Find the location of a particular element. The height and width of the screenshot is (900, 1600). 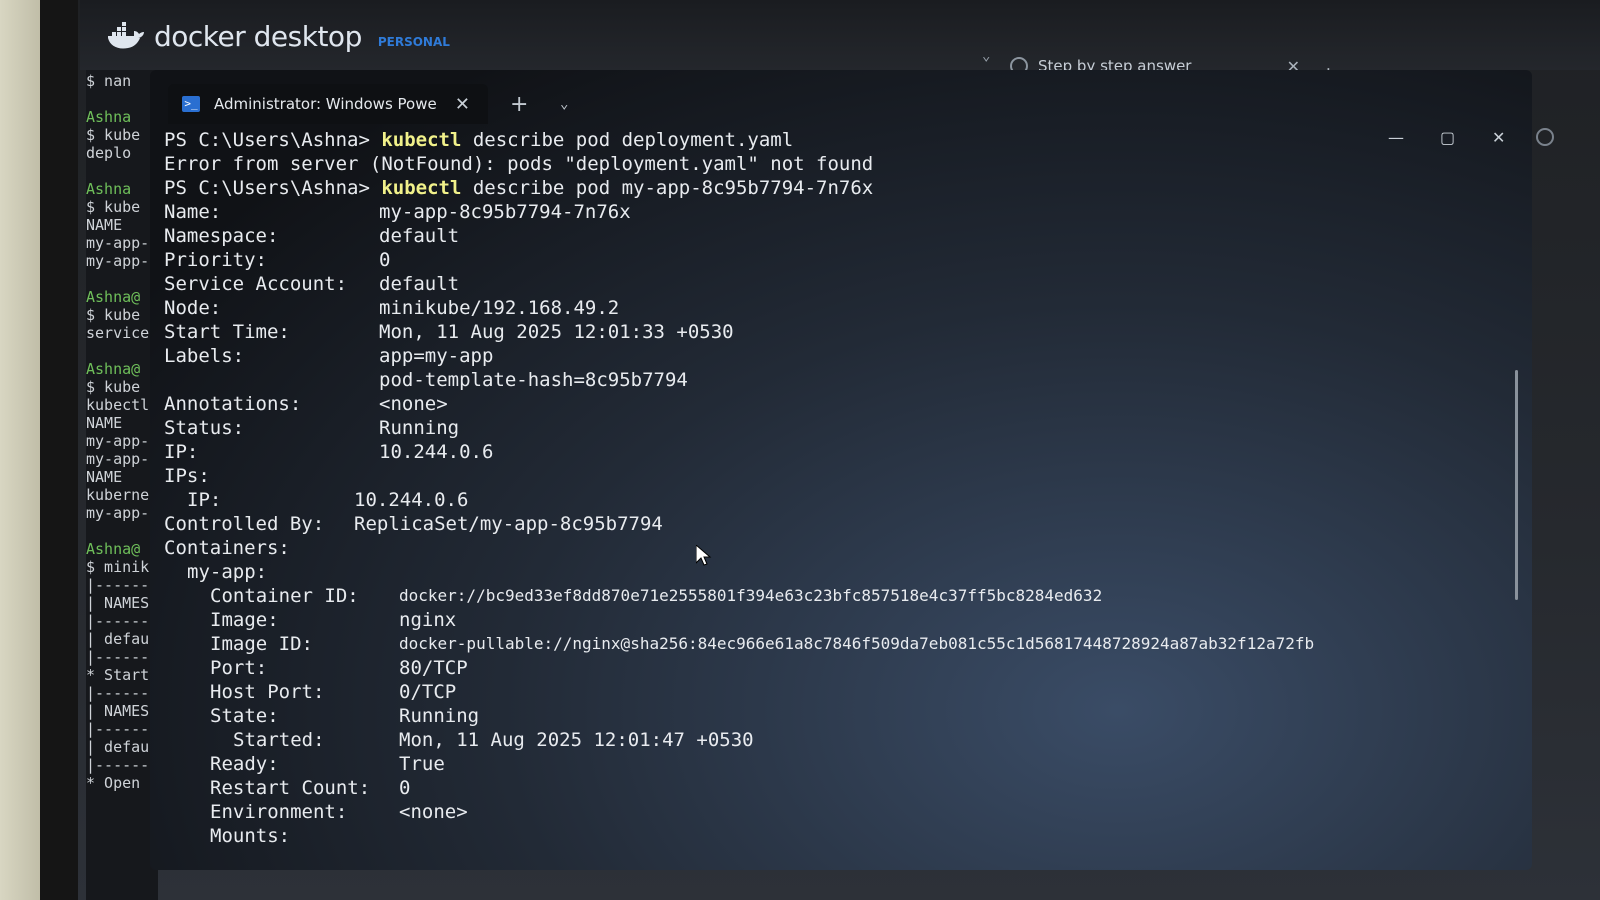

terminal-tab-strip: >_ Administrator: Windows Powe ✕ + ⌄ is located at coordinates (841, 97).